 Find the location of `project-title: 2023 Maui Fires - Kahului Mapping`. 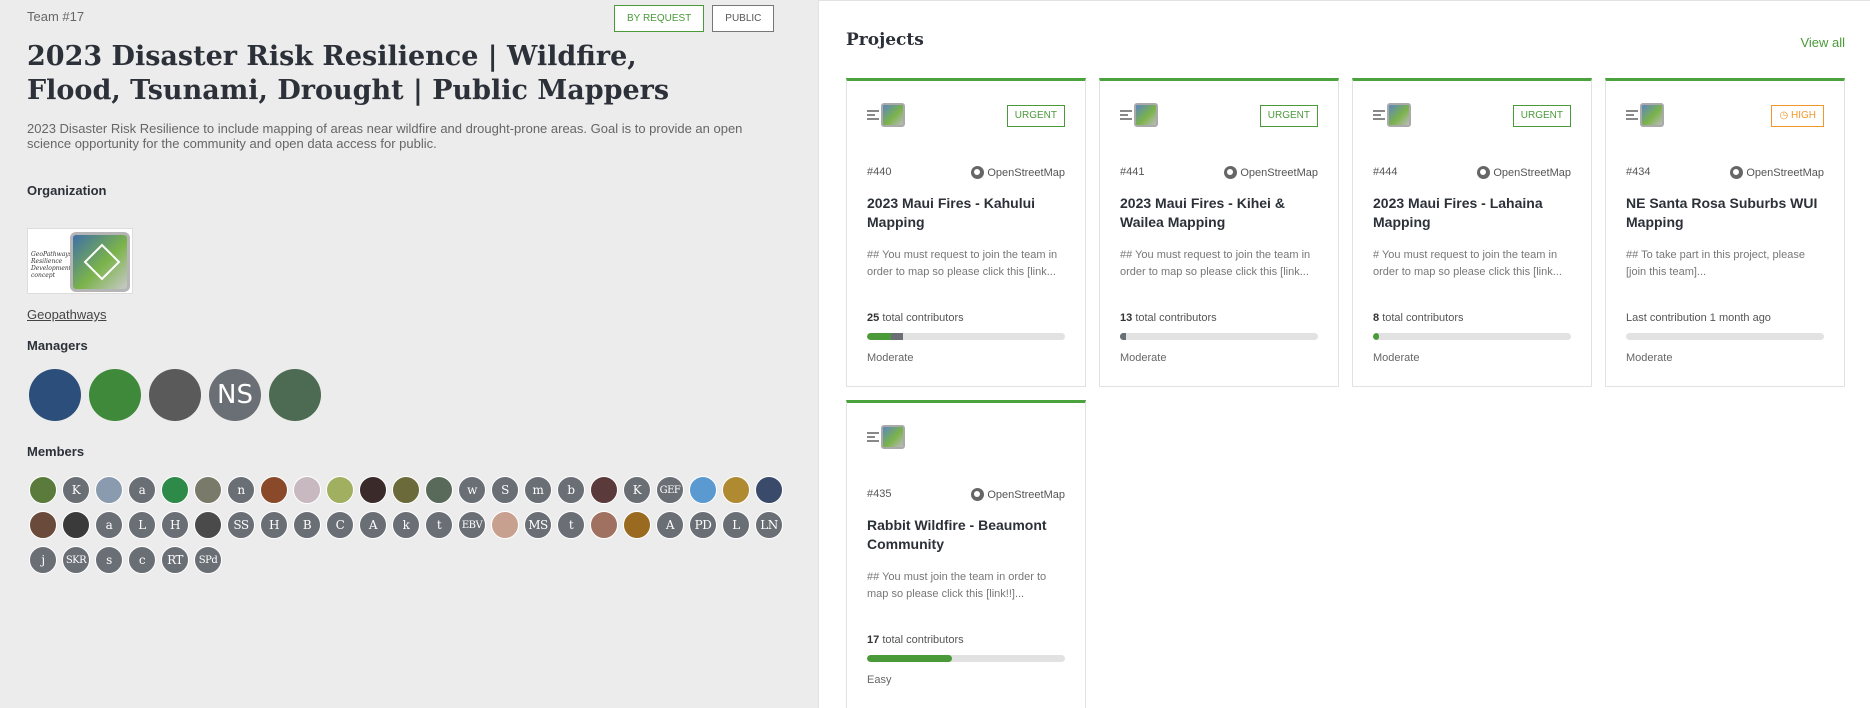

project-title: 2023 Maui Fires - Kahului Mapping is located at coordinates (966, 213).